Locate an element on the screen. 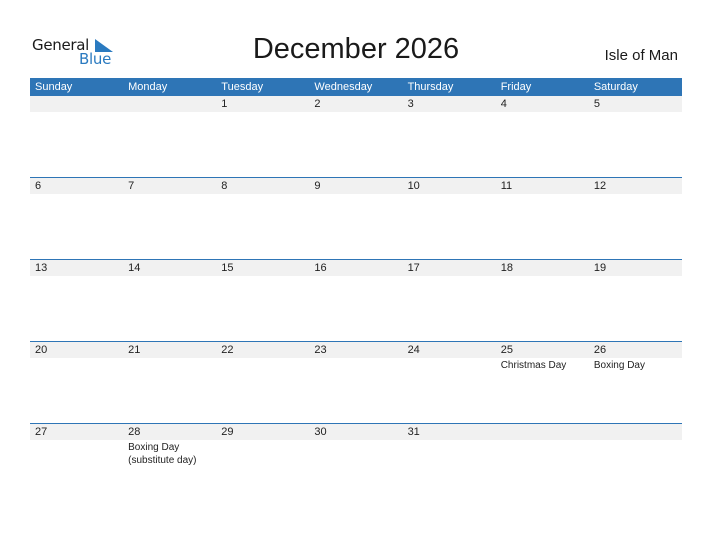 This screenshot has width=712, height=550. day-number: 26 is located at coordinates (635, 350).